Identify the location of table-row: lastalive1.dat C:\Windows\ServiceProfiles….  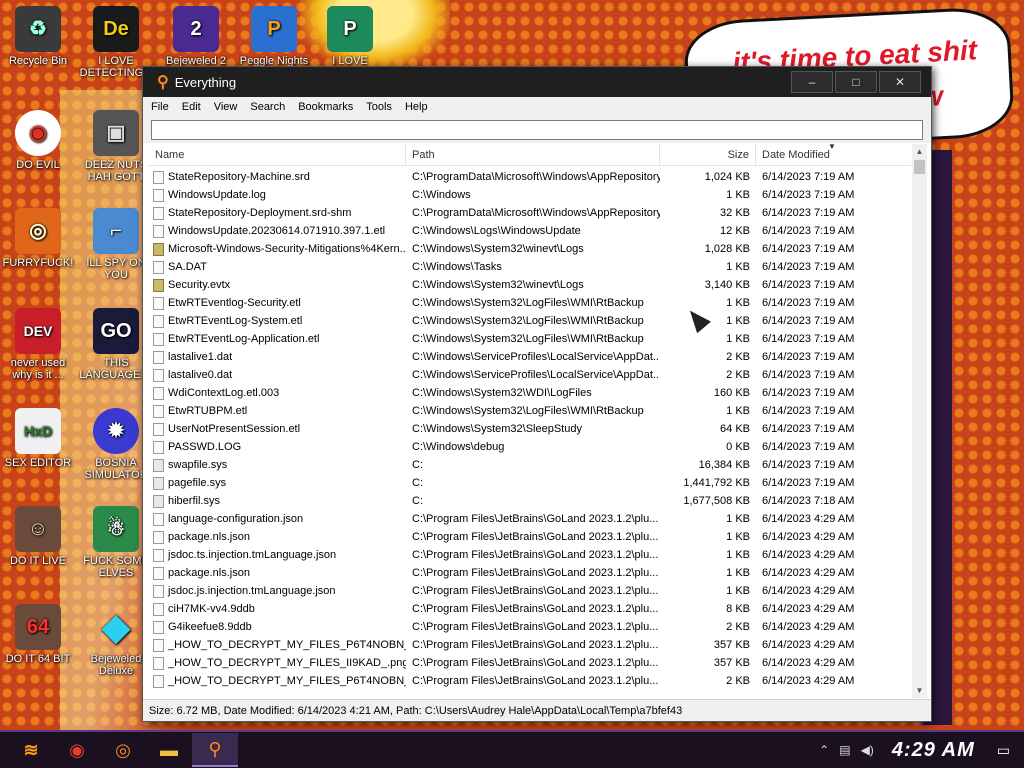
(530, 357).